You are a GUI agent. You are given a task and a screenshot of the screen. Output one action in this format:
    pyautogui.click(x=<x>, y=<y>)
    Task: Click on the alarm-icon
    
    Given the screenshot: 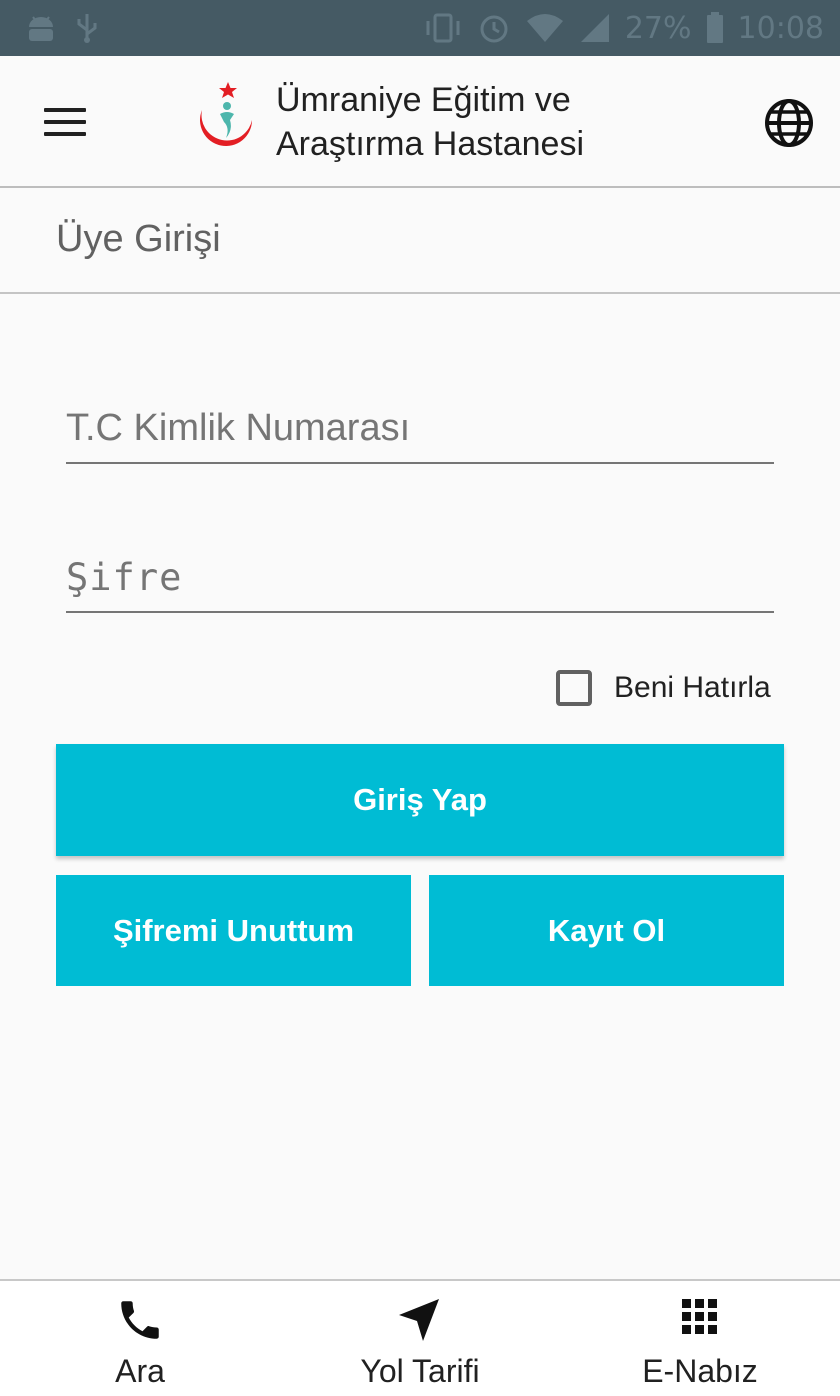 What is the action you would take?
    pyautogui.click(x=494, y=28)
    